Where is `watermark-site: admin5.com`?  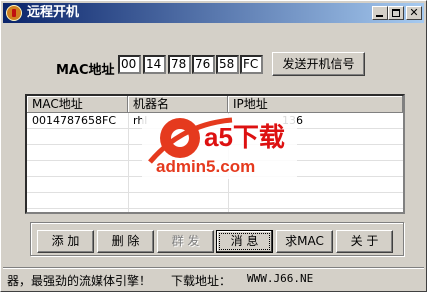 watermark-site: admin5.com is located at coordinates (205, 166).